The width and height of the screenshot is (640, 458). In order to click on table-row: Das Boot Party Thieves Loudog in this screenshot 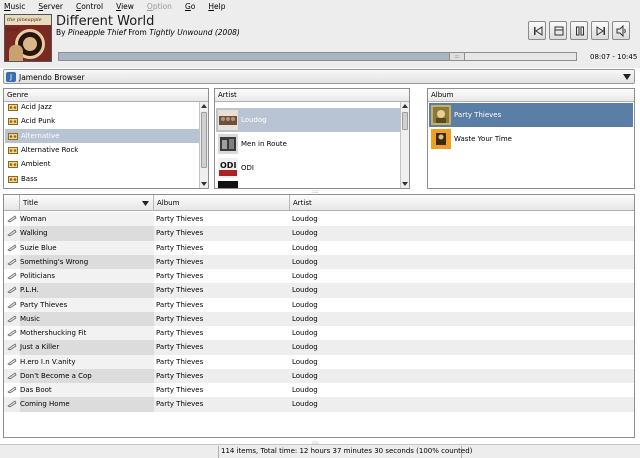, I will do `click(319, 390)`.